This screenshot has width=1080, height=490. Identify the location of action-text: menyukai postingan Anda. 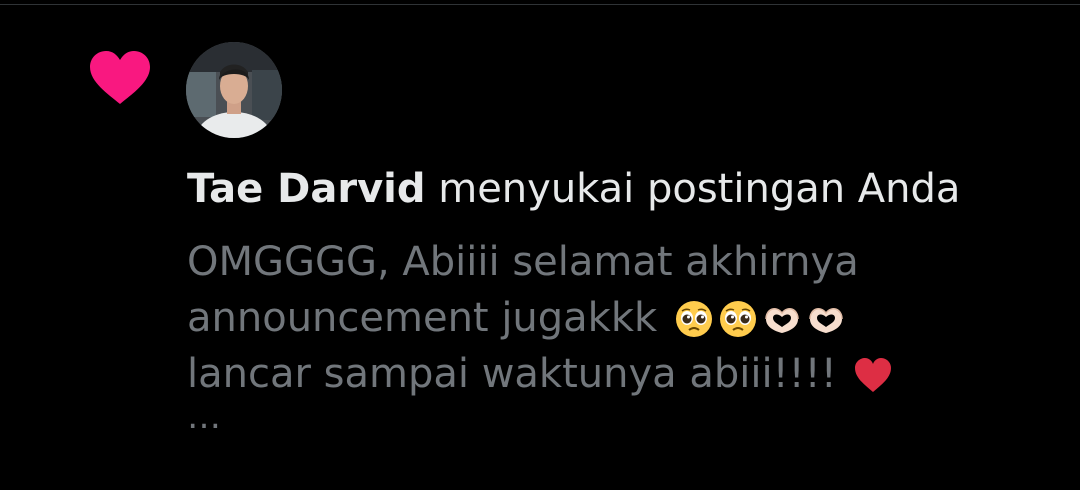
(693, 189).